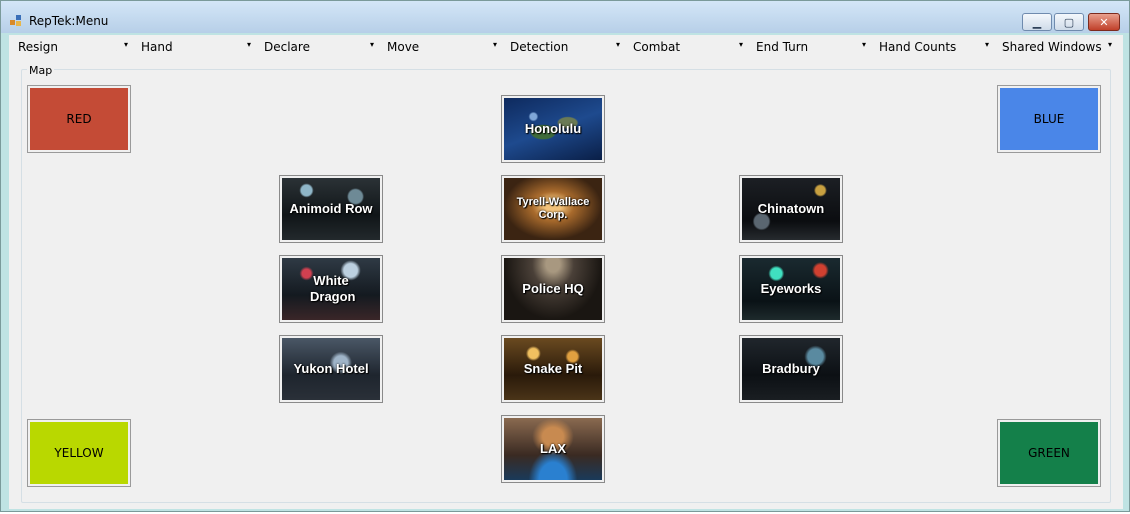 This screenshot has height=514, width=1130. I want to click on location-tyrell-wallace: Tyrell-Wallace Corp., so click(553, 209).